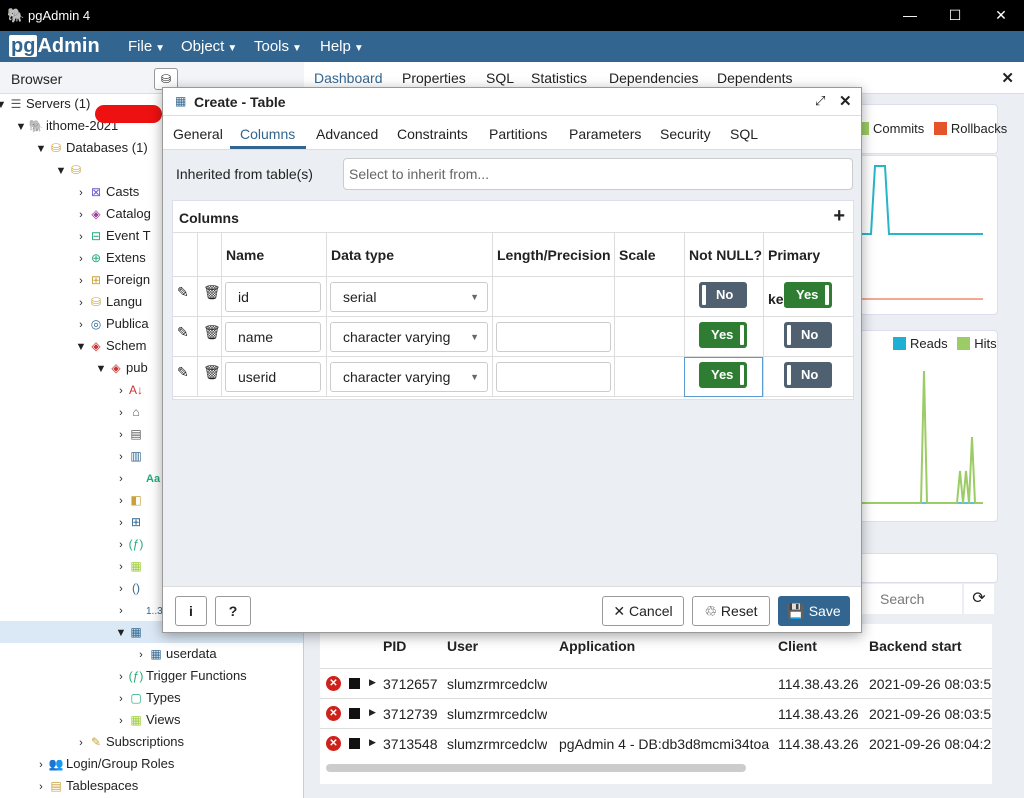  I want to click on menu-help: Help ▼, so click(342, 46).